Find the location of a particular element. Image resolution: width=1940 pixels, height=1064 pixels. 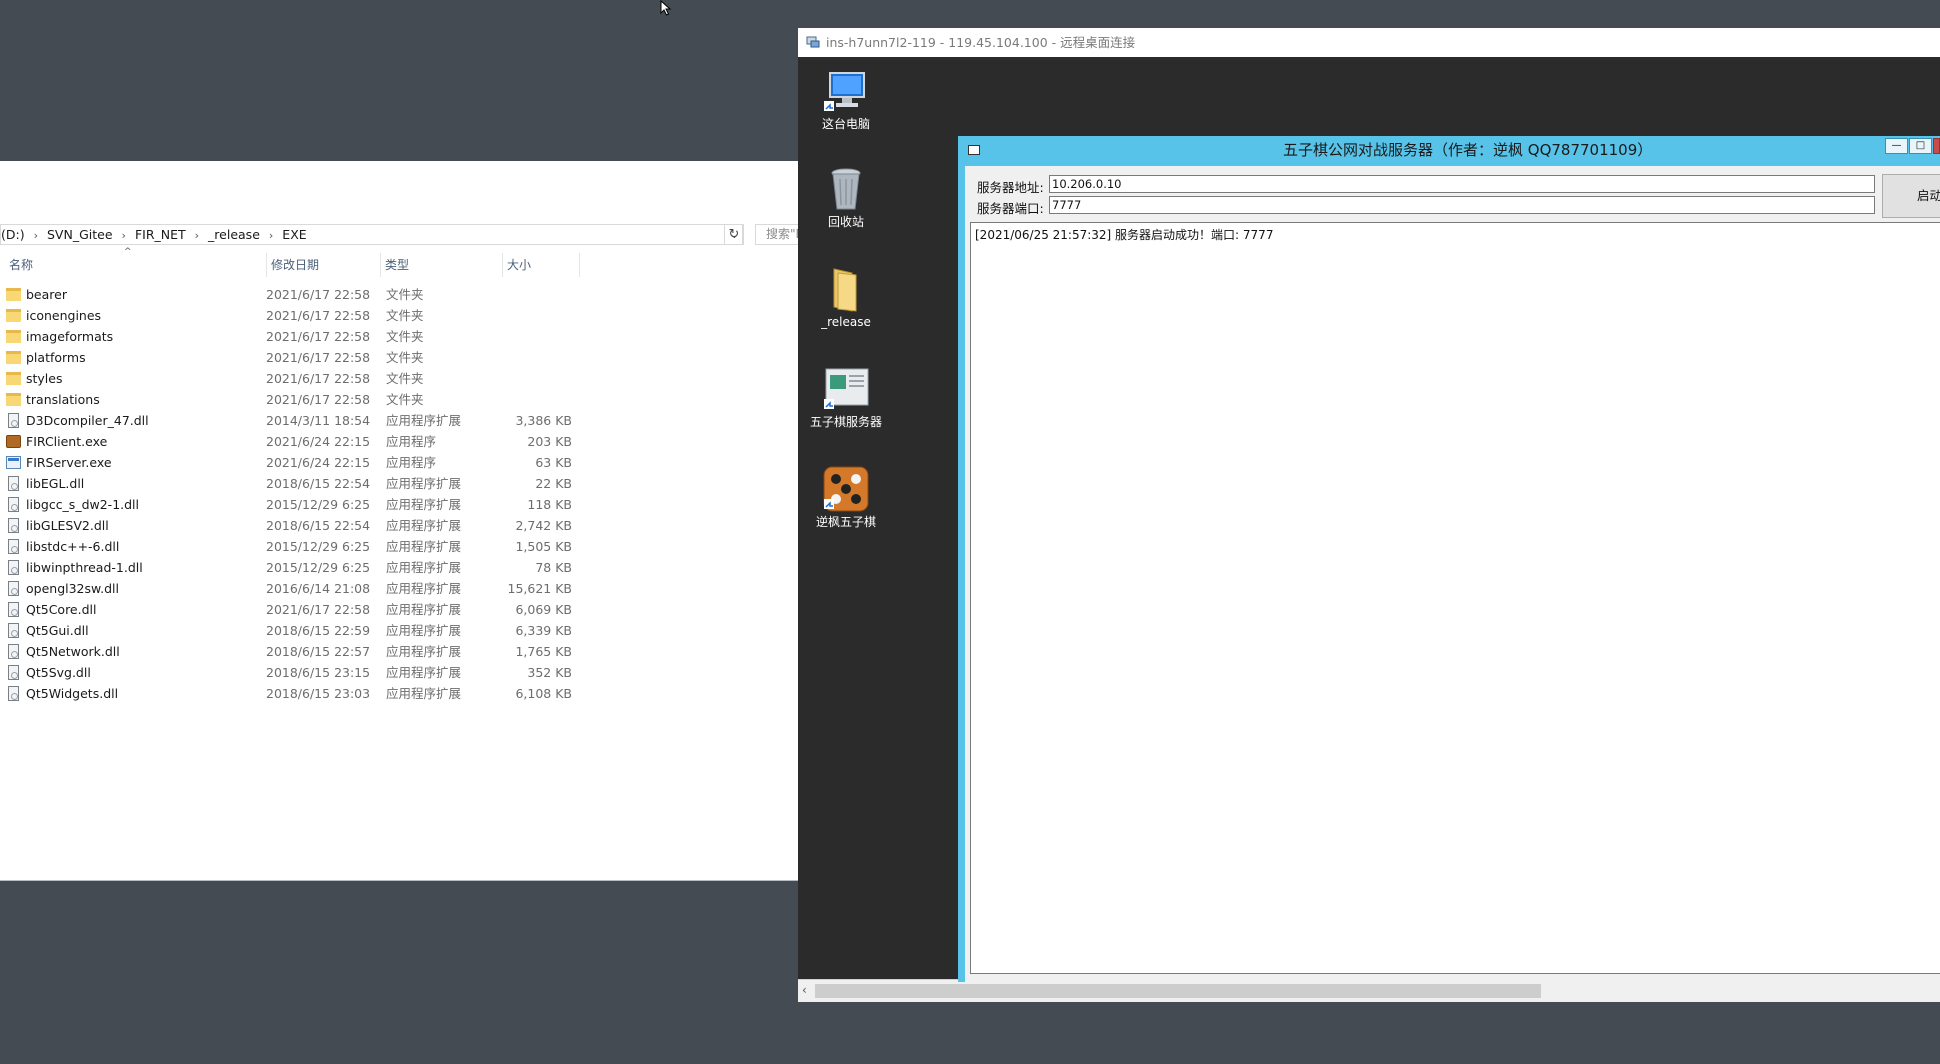

file-size: 6,069 KB is located at coordinates (543, 609).